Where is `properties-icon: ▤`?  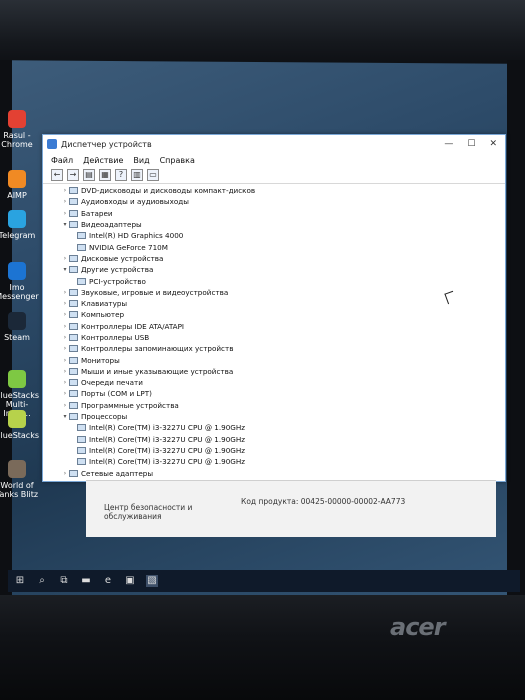 properties-icon: ▤ is located at coordinates (89, 175).